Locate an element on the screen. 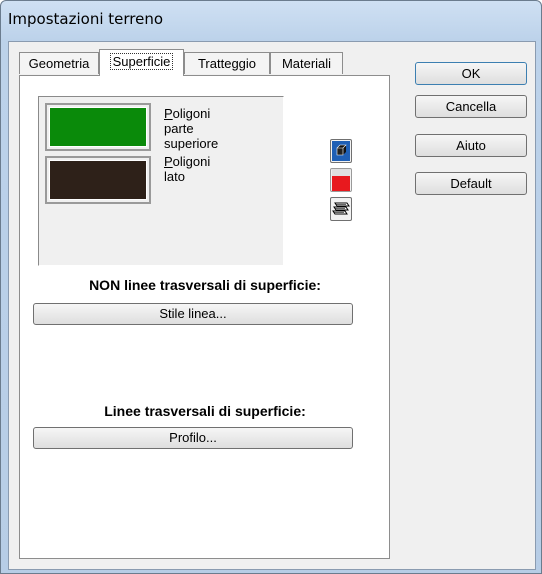 Image resolution: width=542 pixels, height=574 pixels. ok-button: OK is located at coordinates (471, 73).